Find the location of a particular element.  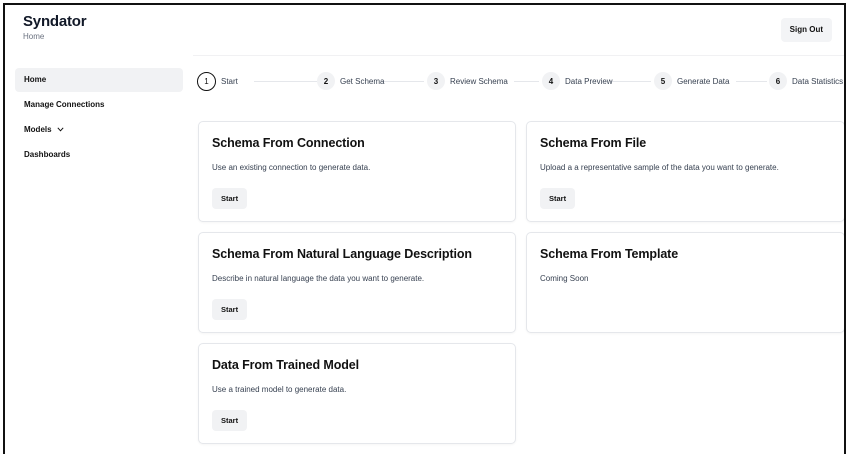

card-title: Schema From File is located at coordinates (593, 143).